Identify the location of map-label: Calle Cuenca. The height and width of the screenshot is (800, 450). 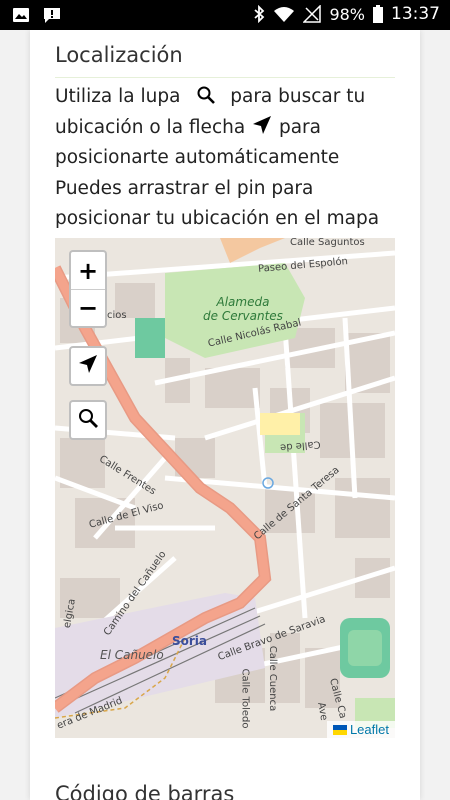
(273, 678).